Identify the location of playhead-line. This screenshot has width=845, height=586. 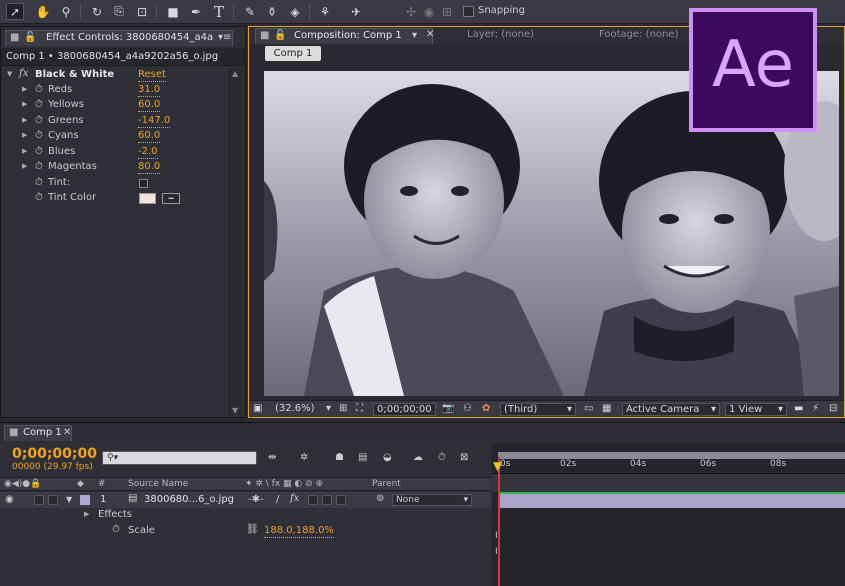
(499, 521).